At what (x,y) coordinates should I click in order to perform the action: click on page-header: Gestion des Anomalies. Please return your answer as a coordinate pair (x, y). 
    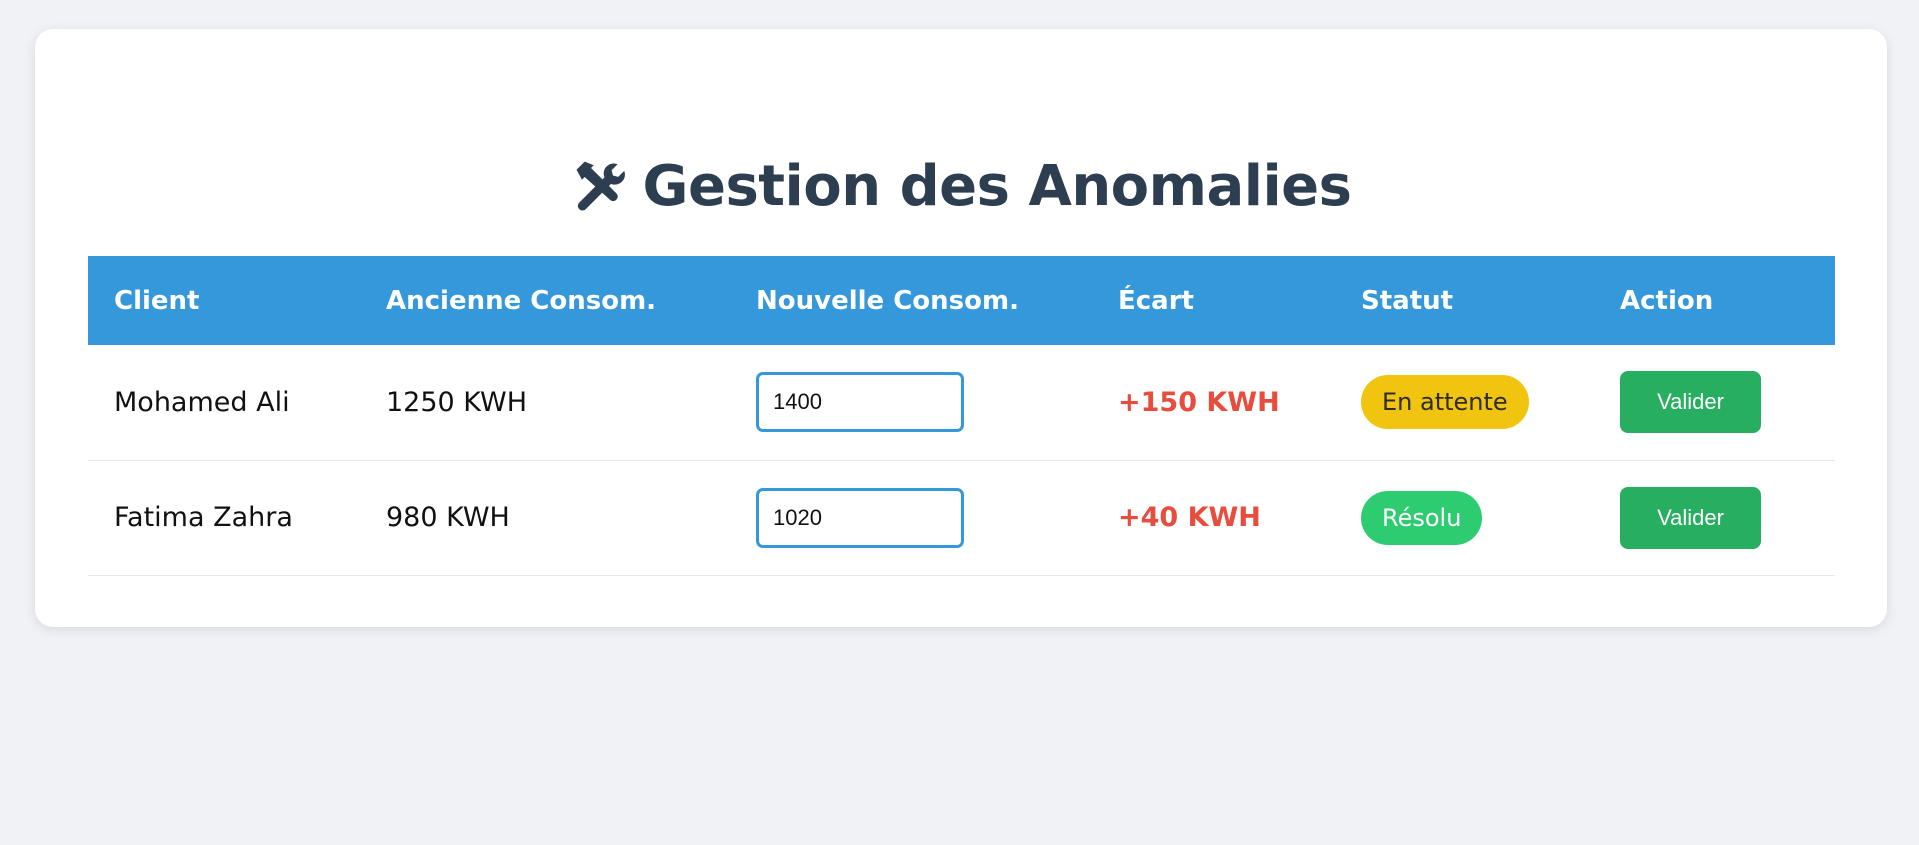
    Looking at the image, I should click on (961, 186).